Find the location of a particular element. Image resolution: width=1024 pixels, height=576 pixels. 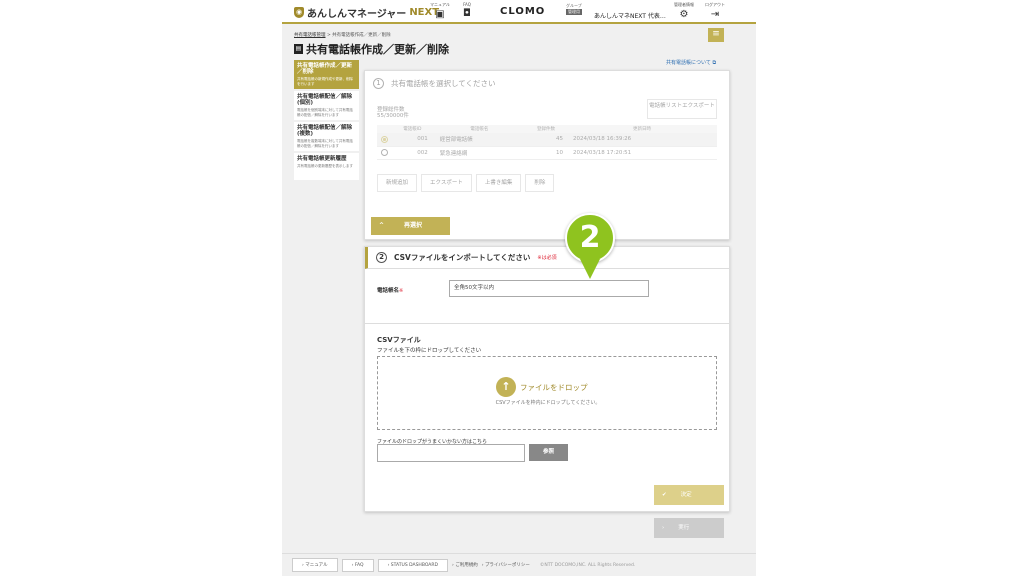

phonebook-icon: ▤ is located at coordinates (298, 49).